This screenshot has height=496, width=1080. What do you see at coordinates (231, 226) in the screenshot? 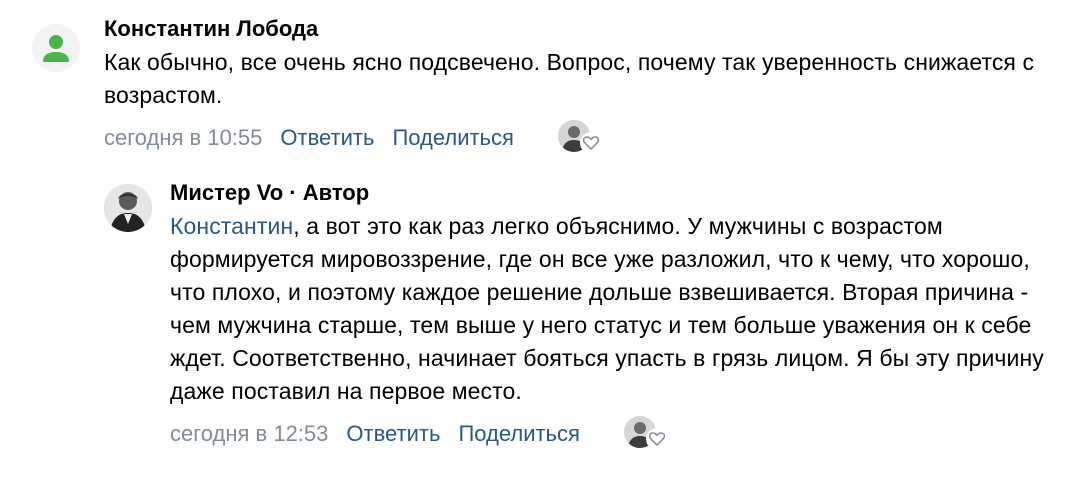
I see `mention-link: Константин` at bounding box center [231, 226].